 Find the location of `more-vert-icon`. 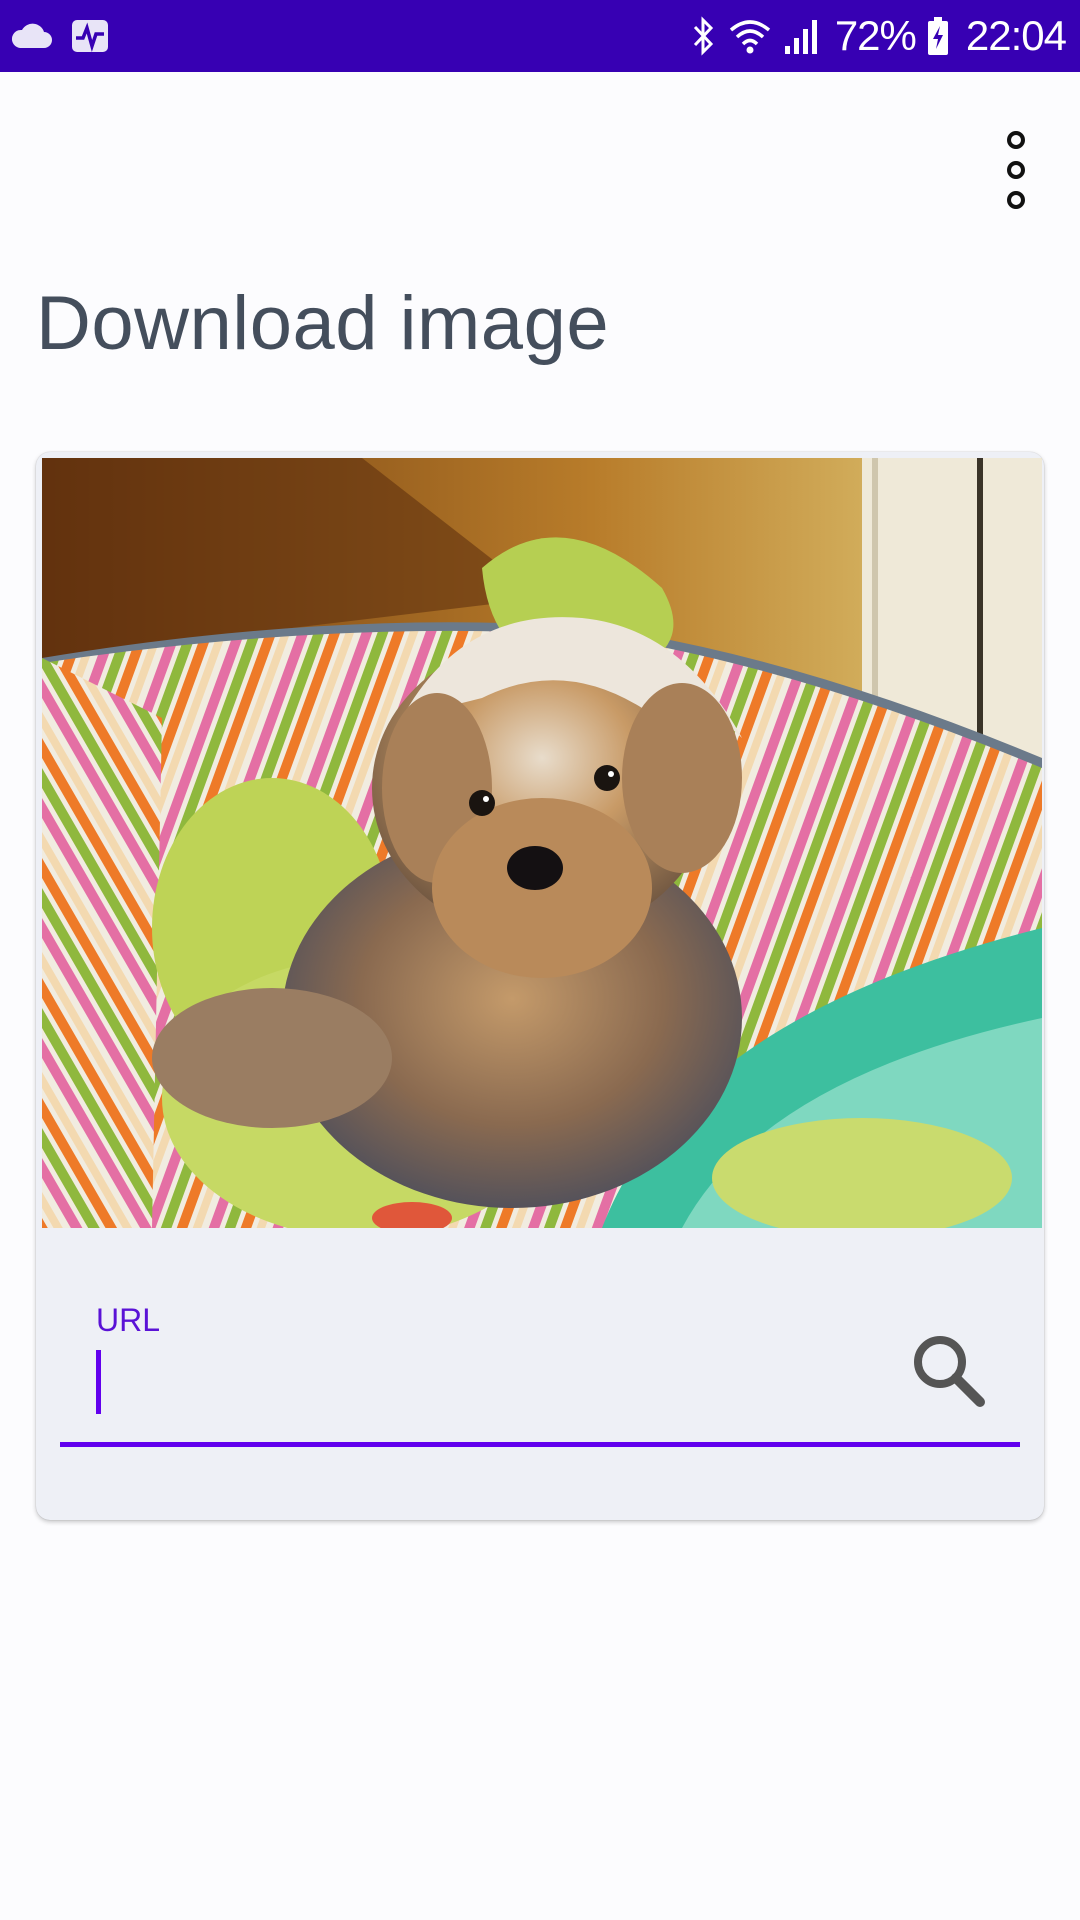

more-vert-icon is located at coordinates (1016, 172).